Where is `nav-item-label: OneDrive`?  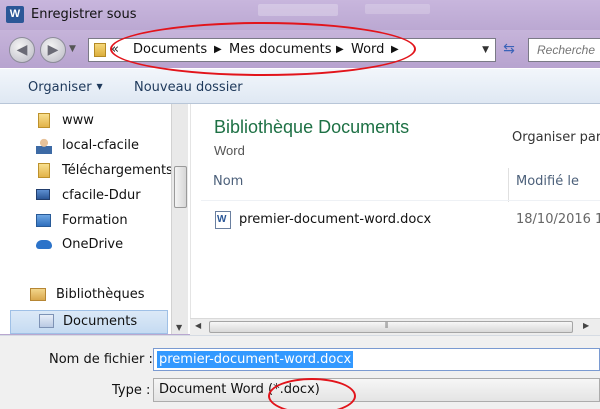
nav-item-label: OneDrive is located at coordinates (93, 244).